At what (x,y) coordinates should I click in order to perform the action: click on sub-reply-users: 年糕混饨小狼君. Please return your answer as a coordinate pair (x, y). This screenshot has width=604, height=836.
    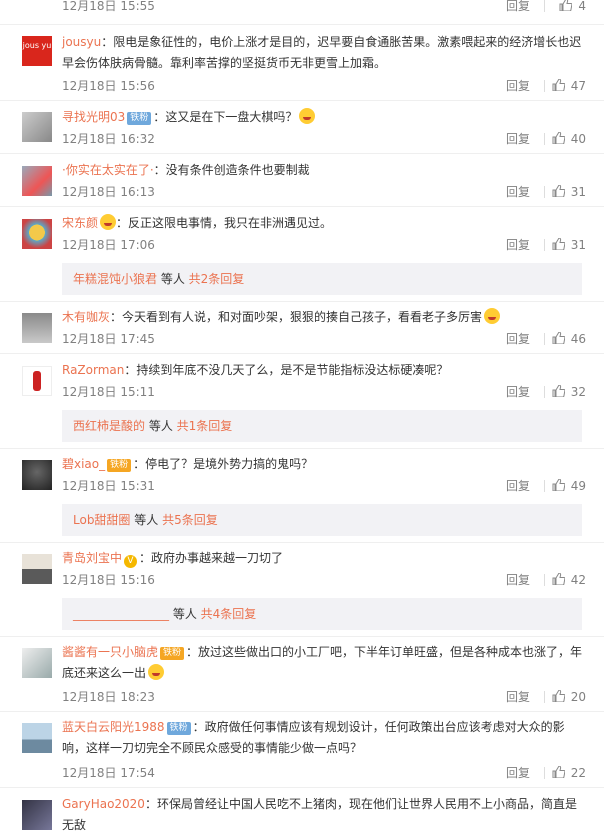
    Looking at the image, I should click on (115, 279).